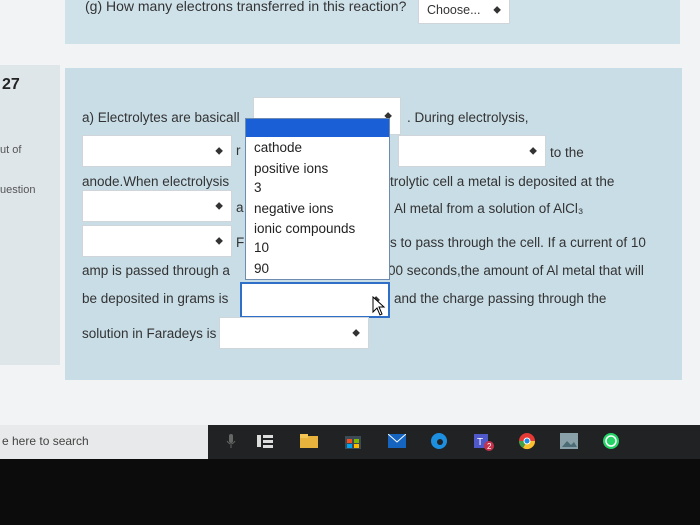 The image size is (700, 525). Describe the element at coordinates (353, 441) in the screenshot. I see `store-icon` at that location.